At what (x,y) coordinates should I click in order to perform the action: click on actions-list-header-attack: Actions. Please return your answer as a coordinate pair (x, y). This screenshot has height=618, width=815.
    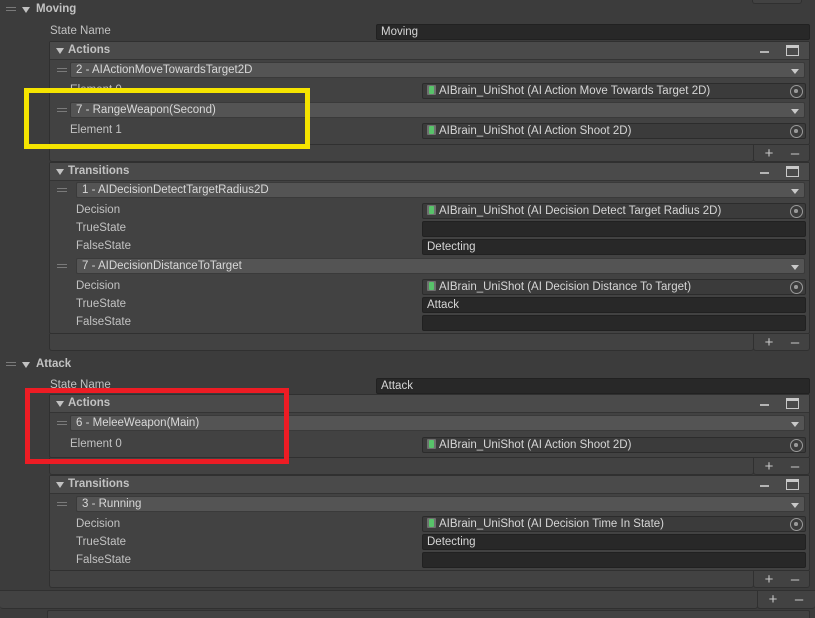
    Looking at the image, I should click on (429, 404).